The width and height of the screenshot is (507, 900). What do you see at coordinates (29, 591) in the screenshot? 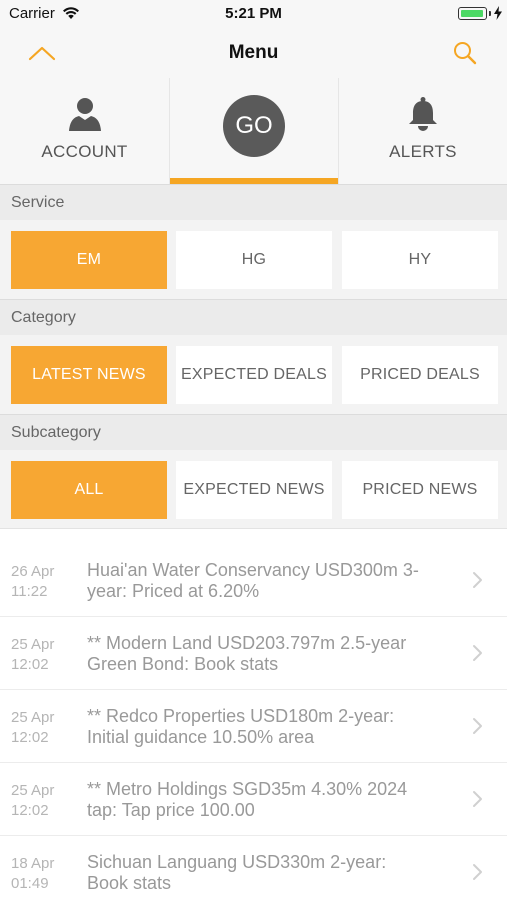
I see `news-time: 11:22` at bounding box center [29, 591].